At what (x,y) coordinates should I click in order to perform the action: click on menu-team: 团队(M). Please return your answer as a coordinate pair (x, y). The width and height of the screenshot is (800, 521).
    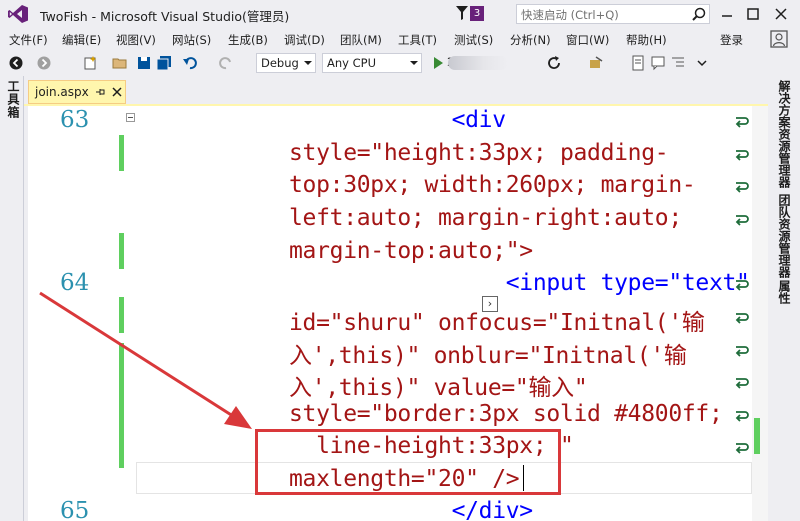
    Looking at the image, I should click on (361, 40).